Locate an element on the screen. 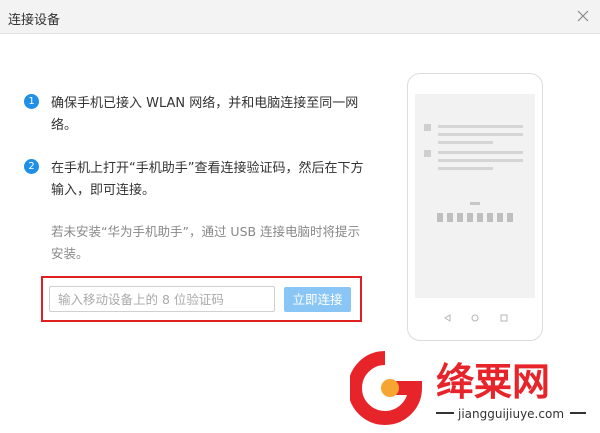  step-number-2: 2 is located at coordinates (31, 166).